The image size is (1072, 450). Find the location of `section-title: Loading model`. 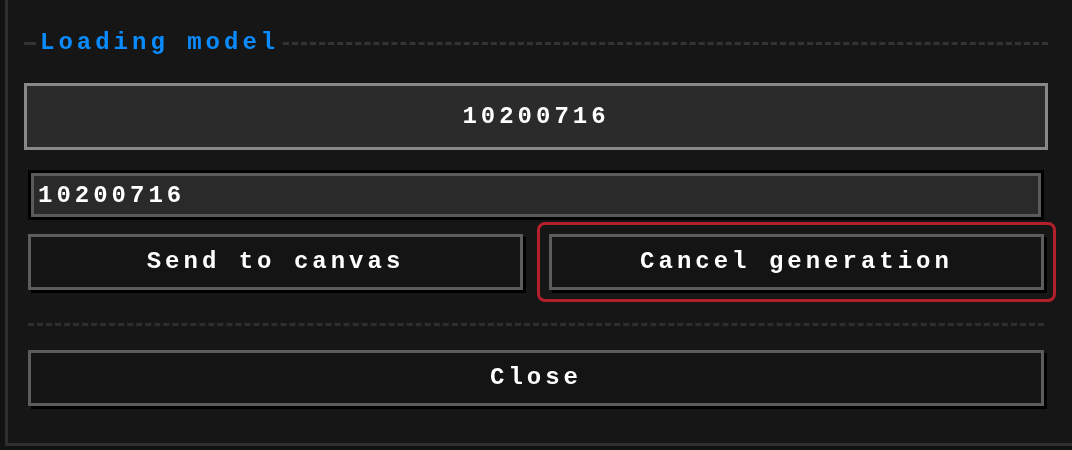

section-title: Loading model is located at coordinates (160, 43).